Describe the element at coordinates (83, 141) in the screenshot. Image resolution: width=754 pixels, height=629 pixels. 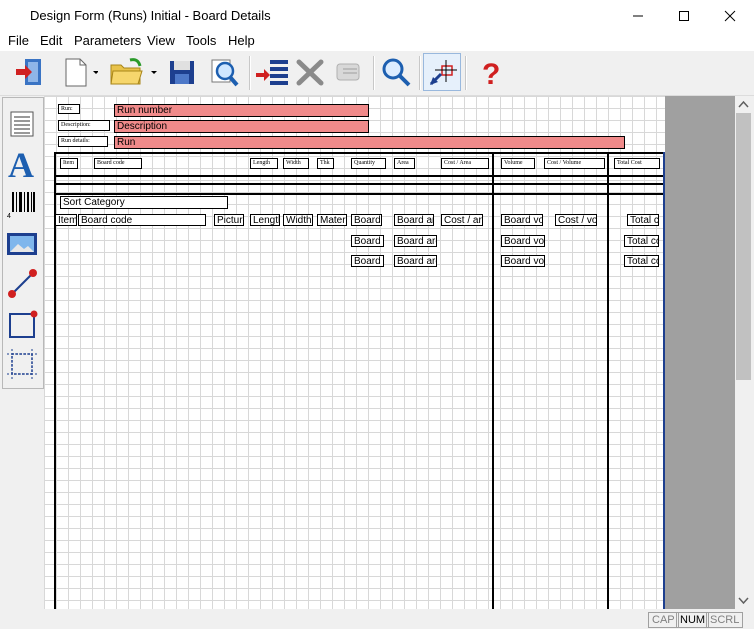
I see `run-details-label: Run details:` at that location.